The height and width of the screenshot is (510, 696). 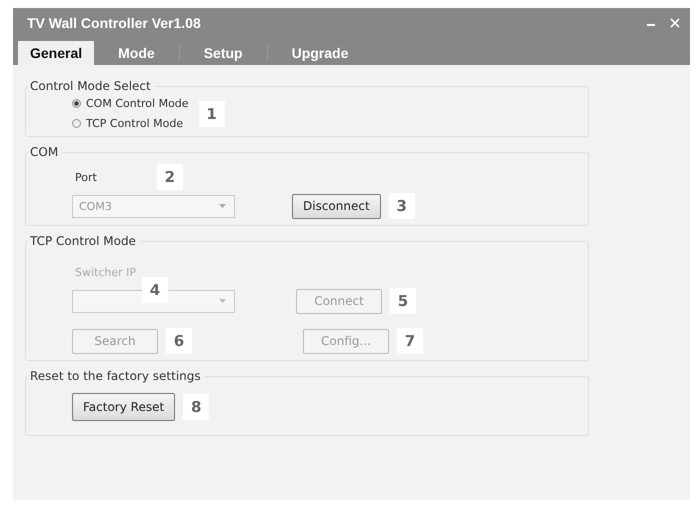 What do you see at coordinates (83, 241) in the screenshot?
I see `group-title: TCP Control Mode` at bounding box center [83, 241].